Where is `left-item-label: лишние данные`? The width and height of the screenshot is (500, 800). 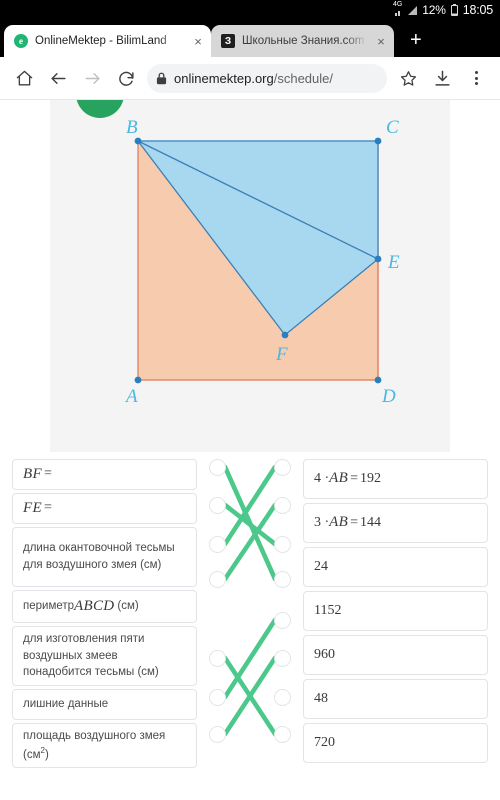
left-item-label: лишние данные is located at coordinates (66, 704).